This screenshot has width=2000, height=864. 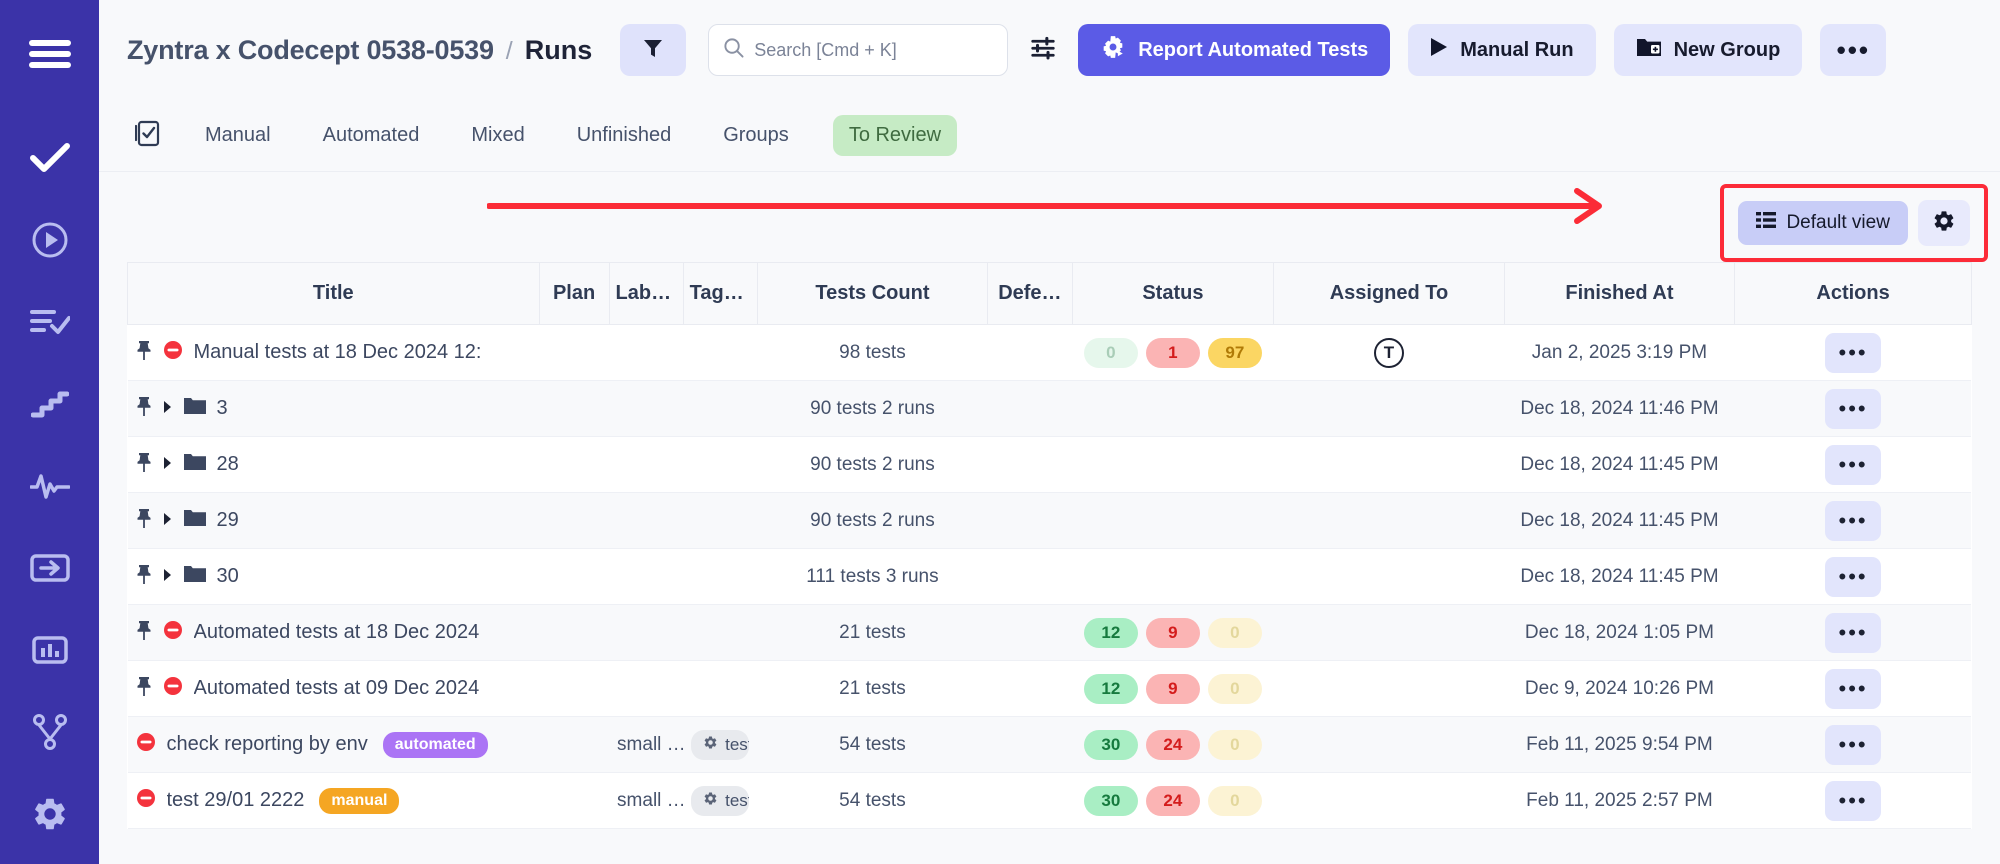 What do you see at coordinates (1502, 50) in the screenshot?
I see `manual-run-button: Manual Run` at bounding box center [1502, 50].